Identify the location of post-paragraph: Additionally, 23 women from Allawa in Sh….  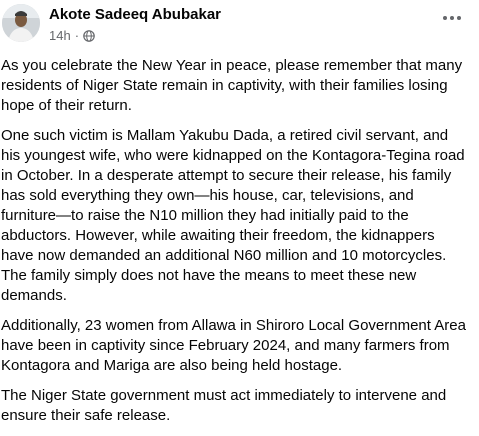
(233, 345).